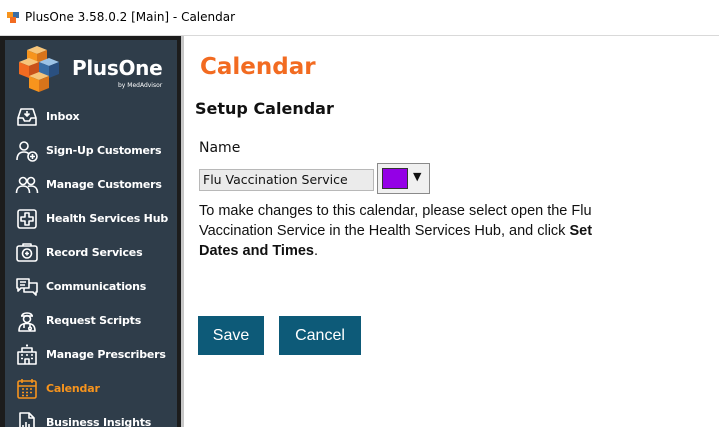 The height and width of the screenshot is (427, 719). I want to click on sidebar-item-record-services: Record Services, so click(91, 253).